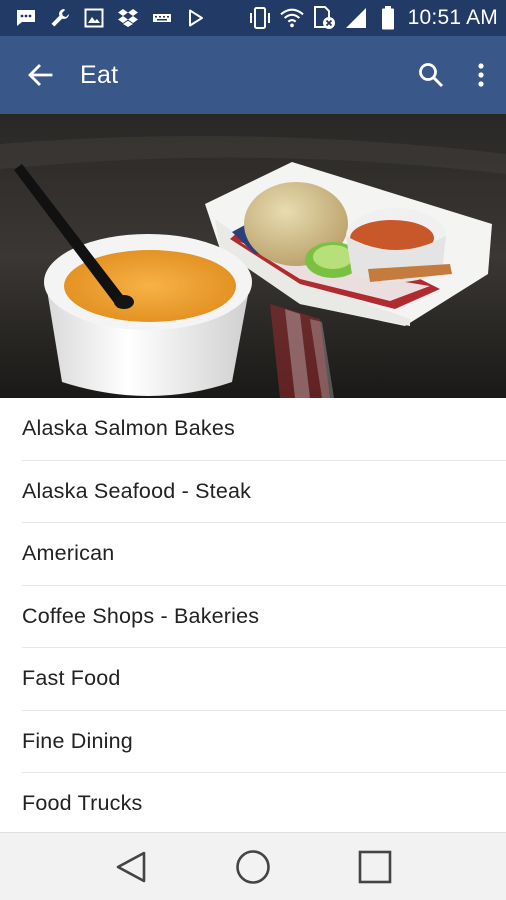 The height and width of the screenshot is (900, 506). What do you see at coordinates (40, 75) in the screenshot?
I see `arrow-back-icon` at bounding box center [40, 75].